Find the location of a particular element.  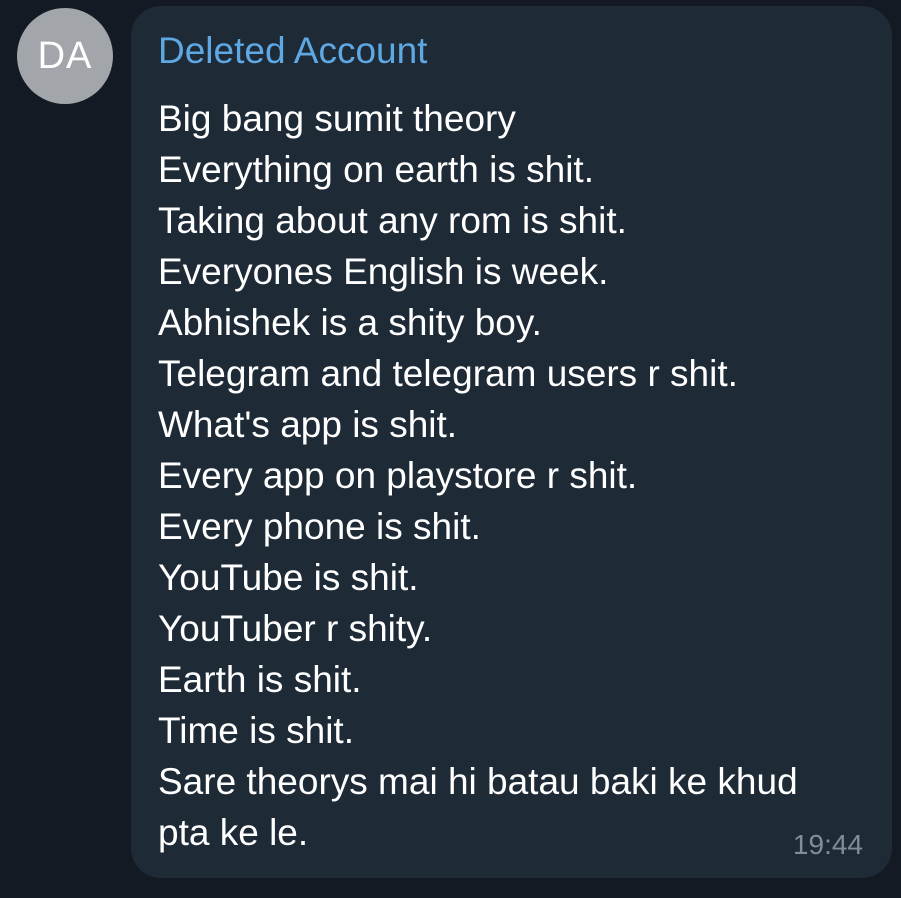

message-line: pta ke le. is located at coordinates (233, 832).